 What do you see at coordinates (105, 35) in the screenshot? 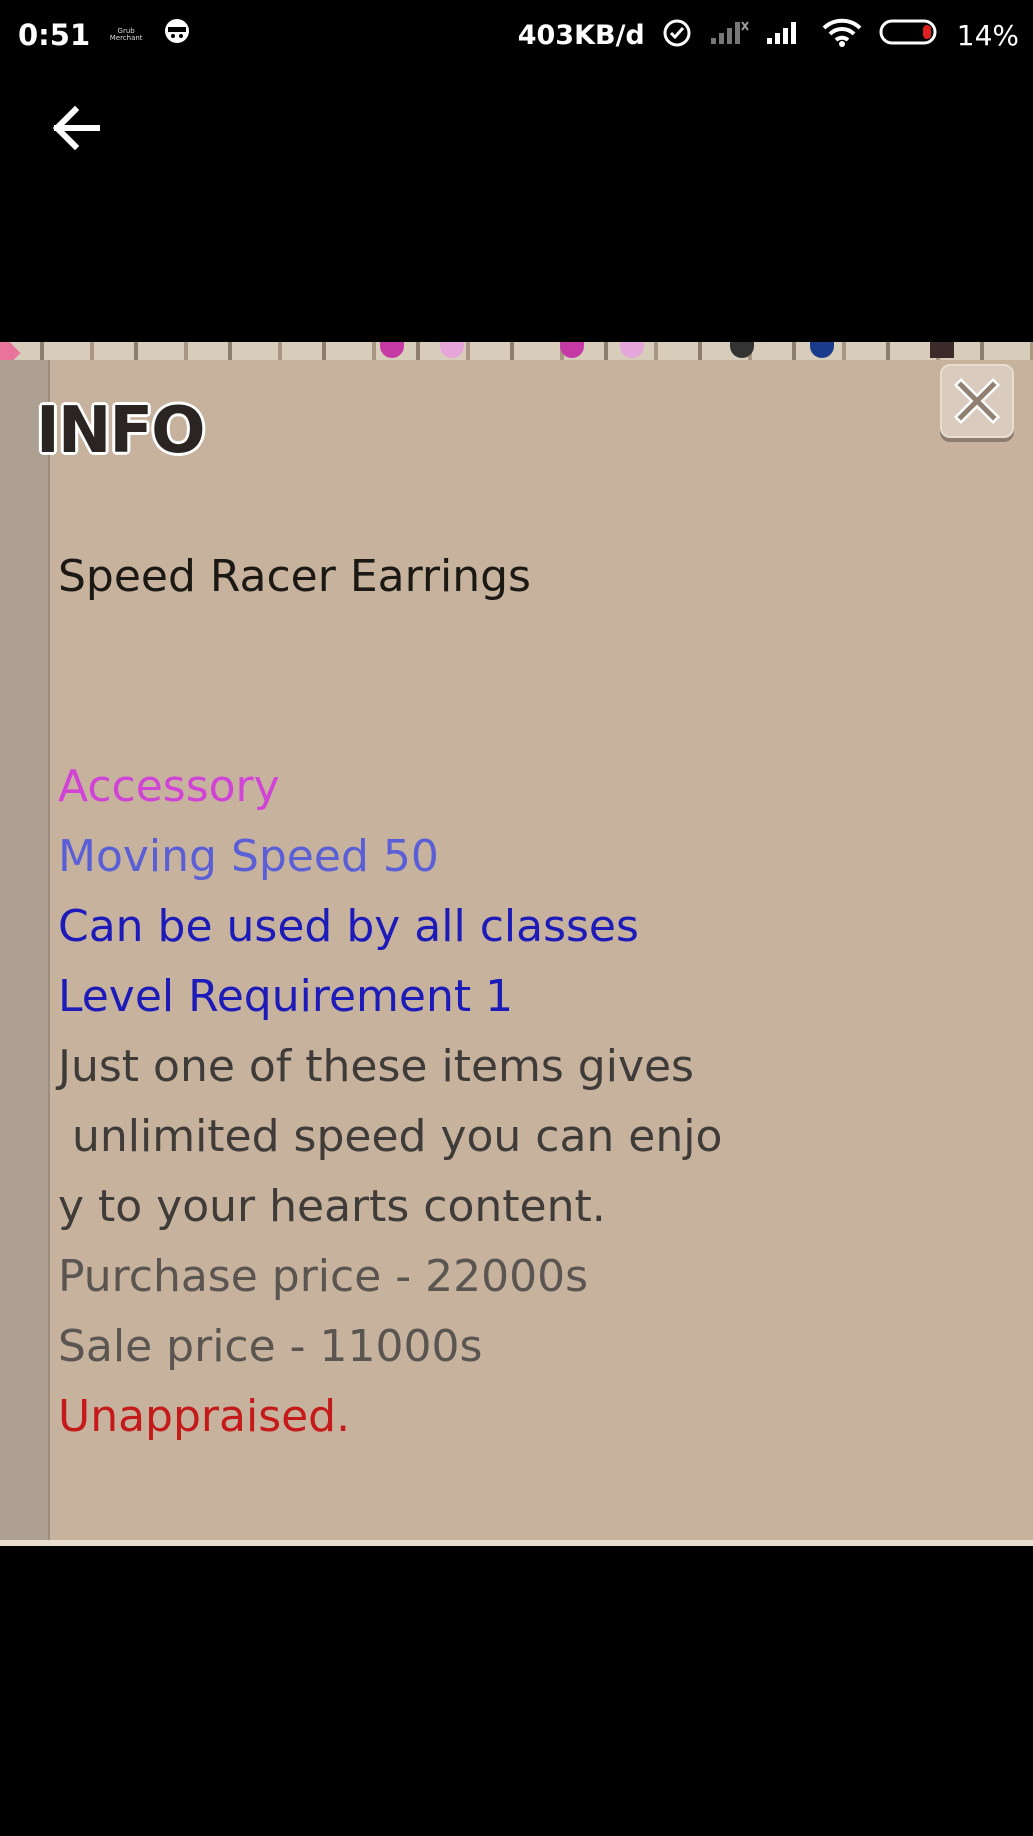
I see `status-left: 0:51 Grub Merchant` at bounding box center [105, 35].